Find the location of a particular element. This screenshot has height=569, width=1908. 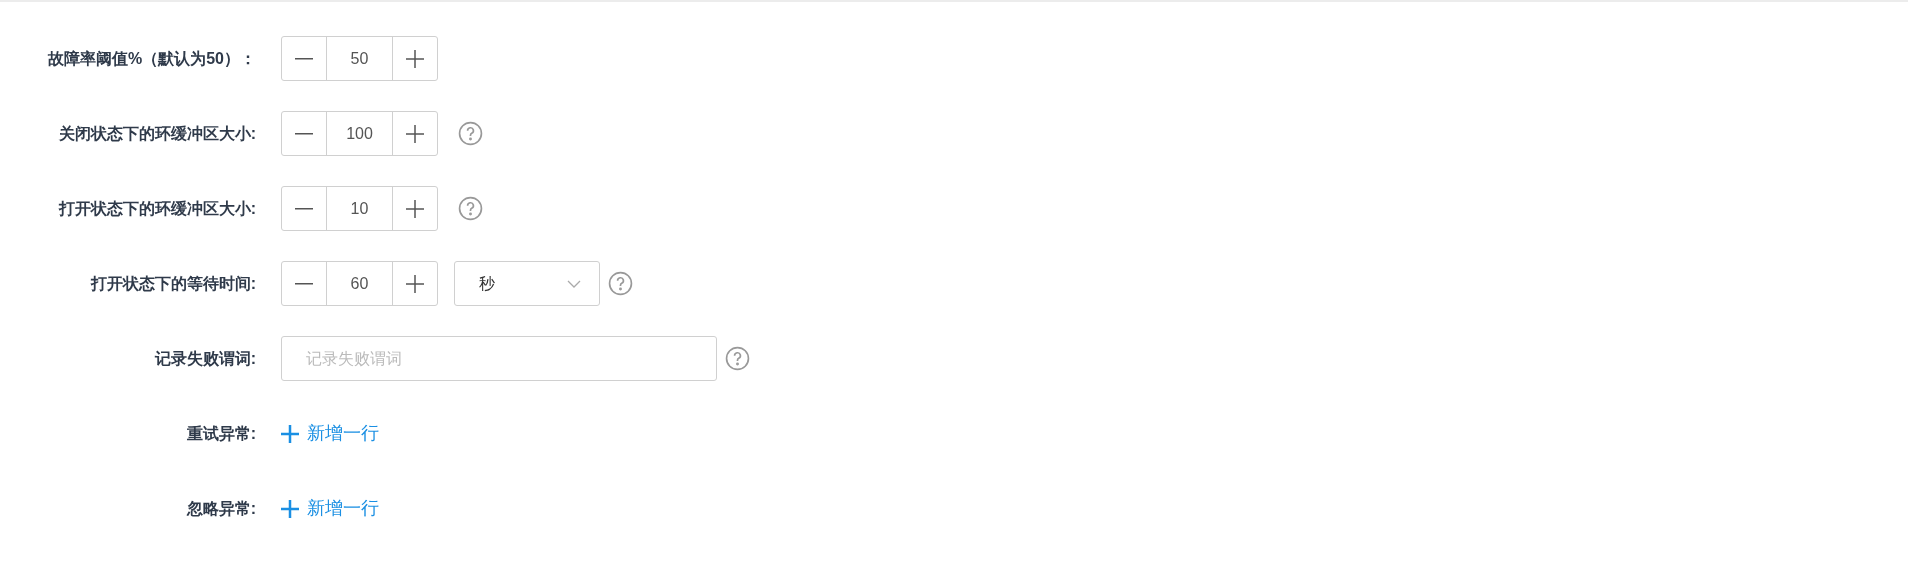

text-field: 记录失败谓词 is located at coordinates (499, 358).